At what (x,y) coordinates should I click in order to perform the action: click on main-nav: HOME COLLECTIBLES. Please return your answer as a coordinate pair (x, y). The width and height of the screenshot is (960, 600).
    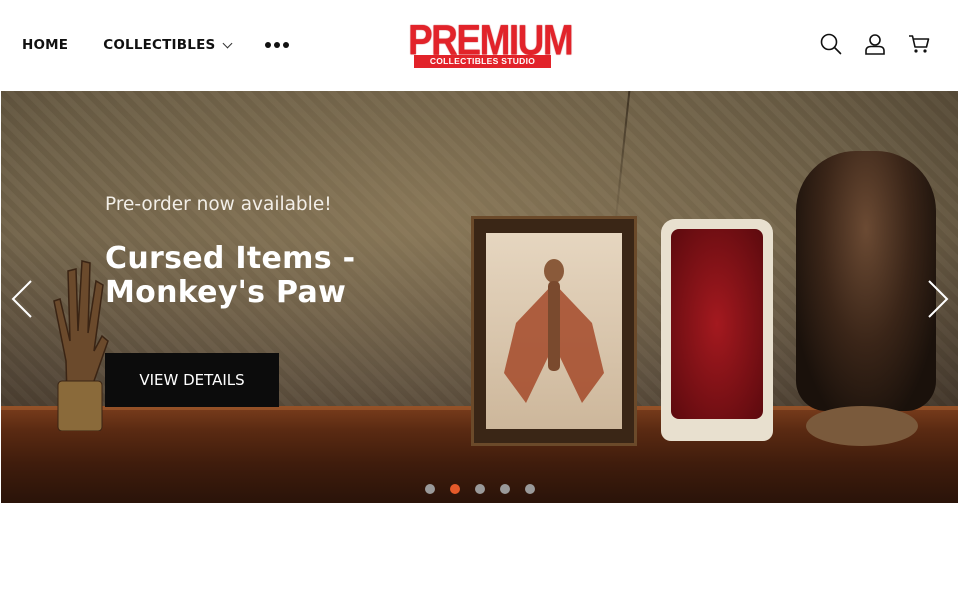
    Looking at the image, I should click on (156, 45).